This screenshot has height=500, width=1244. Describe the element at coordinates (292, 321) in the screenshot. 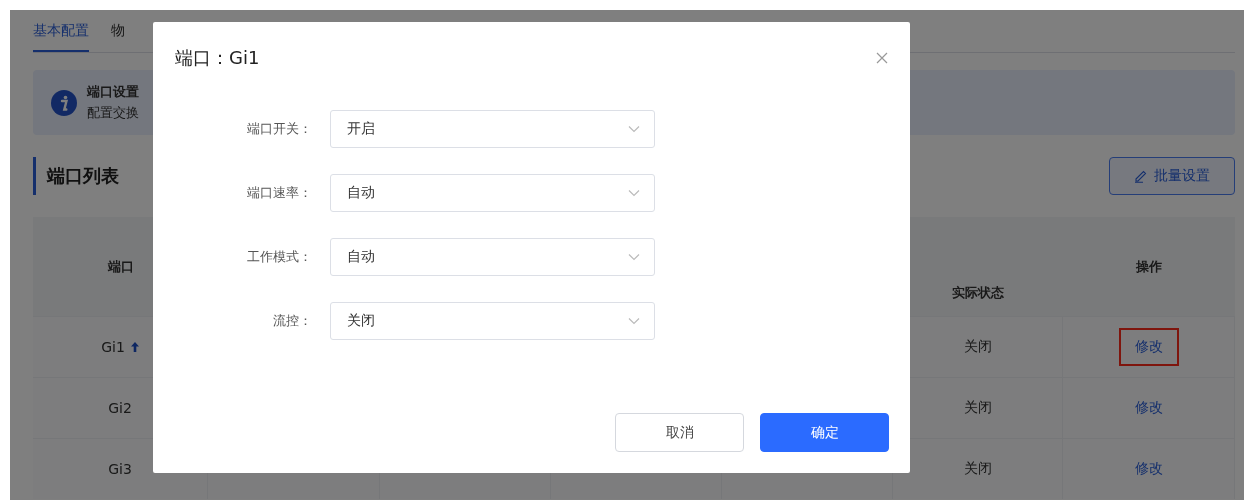

I see `field-label: 流控：` at that location.